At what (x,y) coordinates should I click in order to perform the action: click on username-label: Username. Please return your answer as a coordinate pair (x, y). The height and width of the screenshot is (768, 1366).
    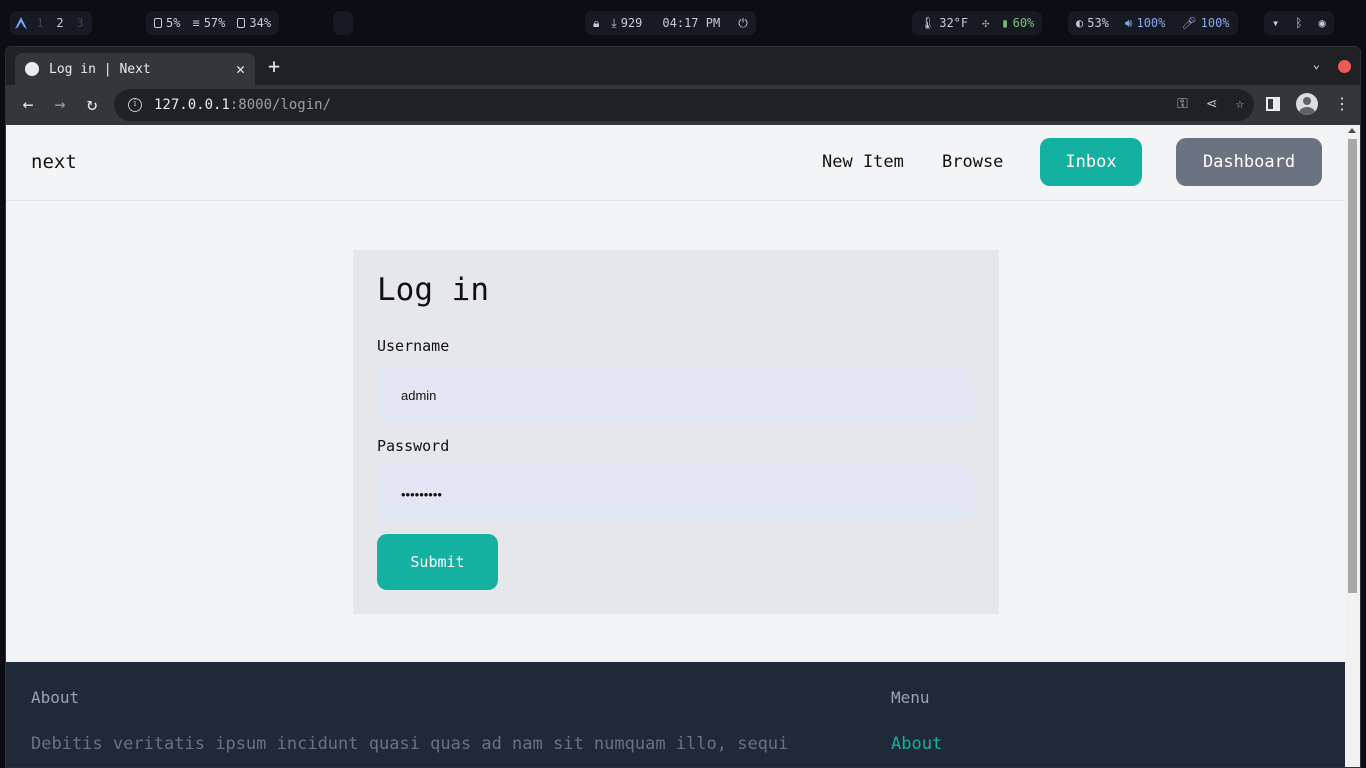
    Looking at the image, I should click on (413, 346).